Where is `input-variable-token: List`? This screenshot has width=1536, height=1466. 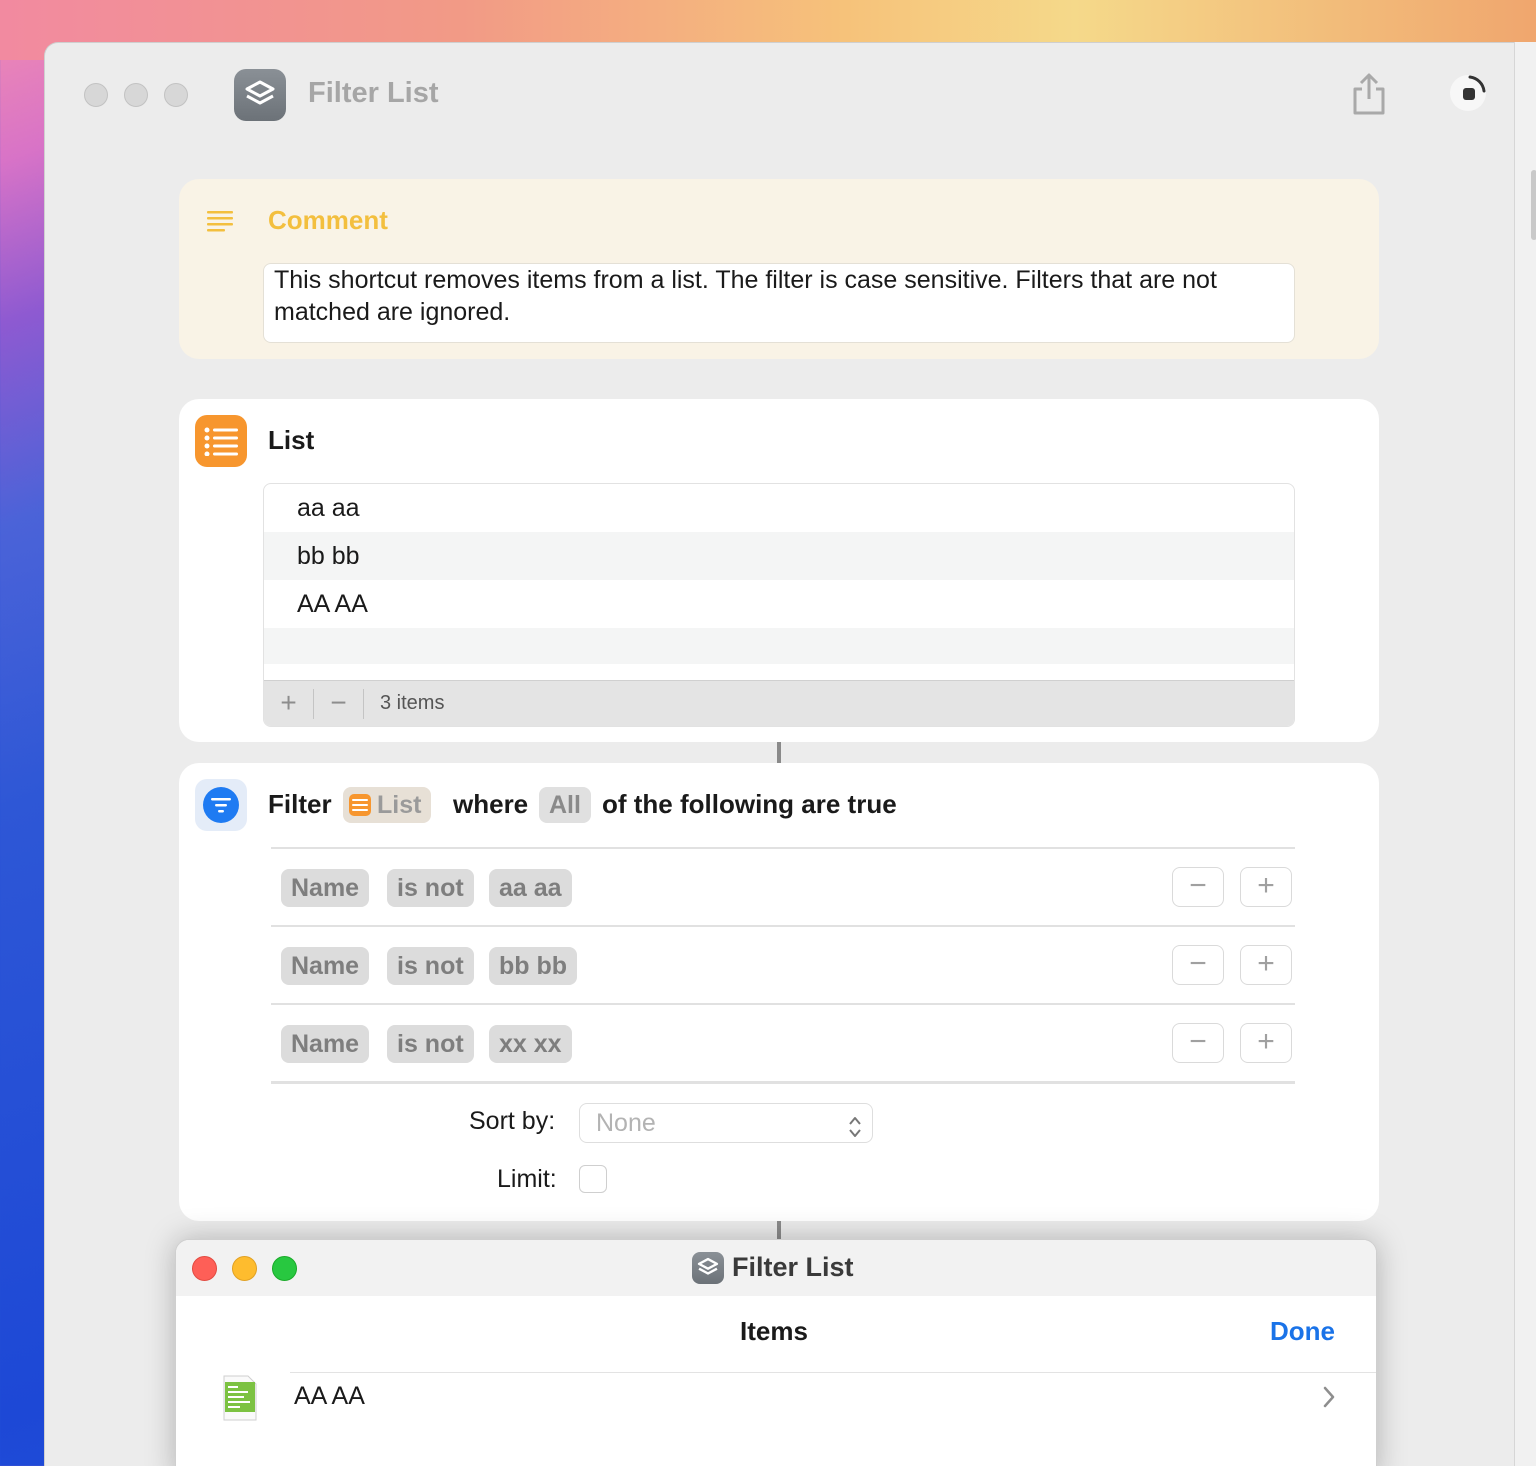
input-variable-token: List is located at coordinates (387, 805).